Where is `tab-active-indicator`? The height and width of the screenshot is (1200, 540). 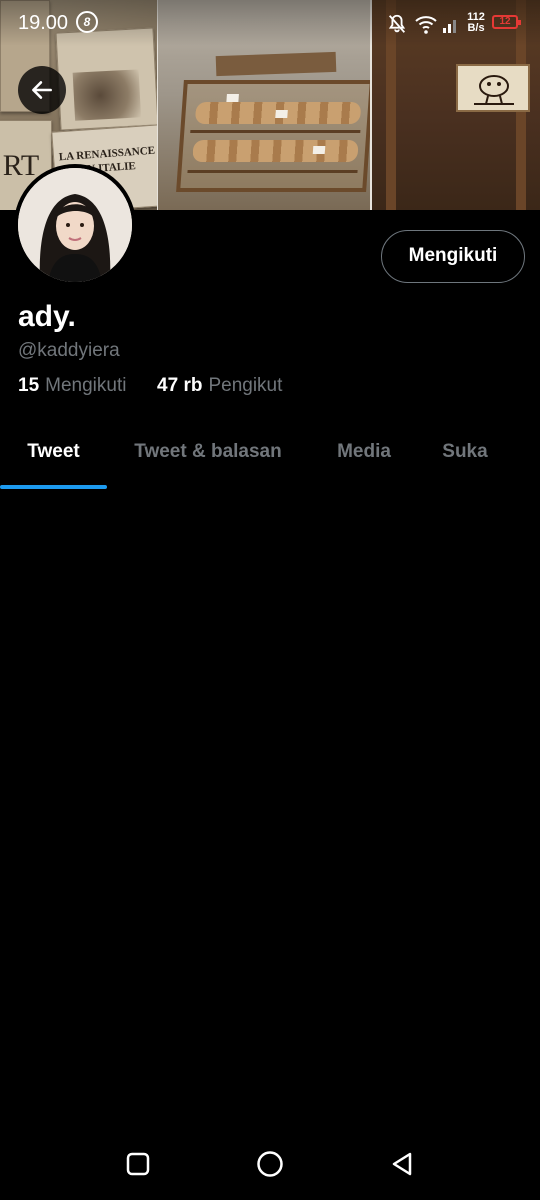 tab-active-indicator is located at coordinates (53, 487).